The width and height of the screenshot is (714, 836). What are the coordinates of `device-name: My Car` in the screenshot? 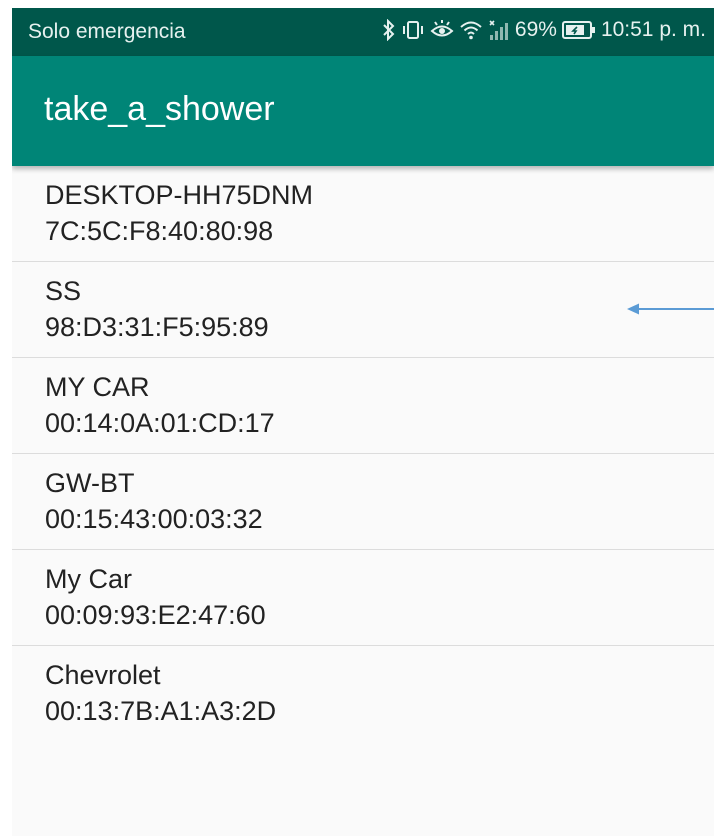 It's located at (88, 579).